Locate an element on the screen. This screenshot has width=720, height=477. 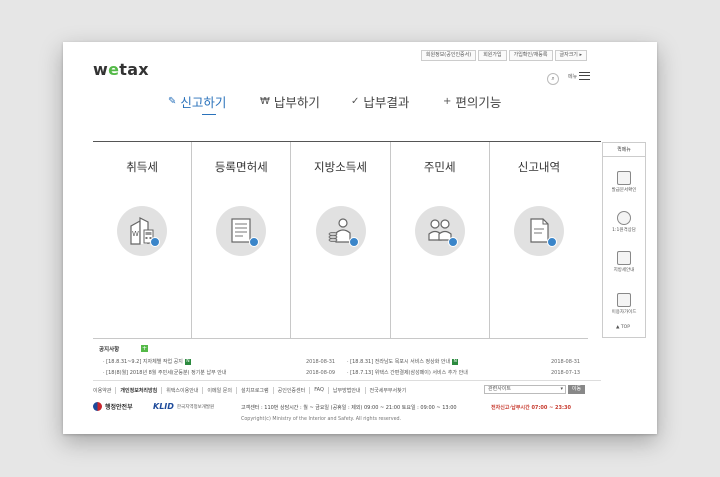
quick-item-label: 지방세안내 is located at coordinates (624, 270).